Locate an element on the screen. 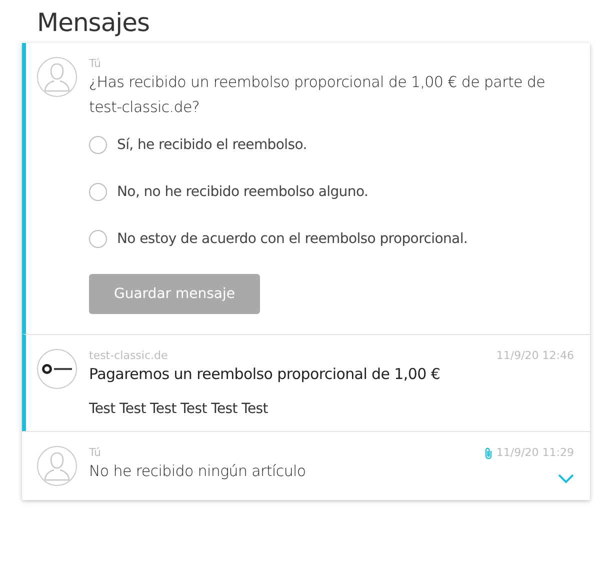  message-subject: No he recibido ningún artículo is located at coordinates (197, 471).